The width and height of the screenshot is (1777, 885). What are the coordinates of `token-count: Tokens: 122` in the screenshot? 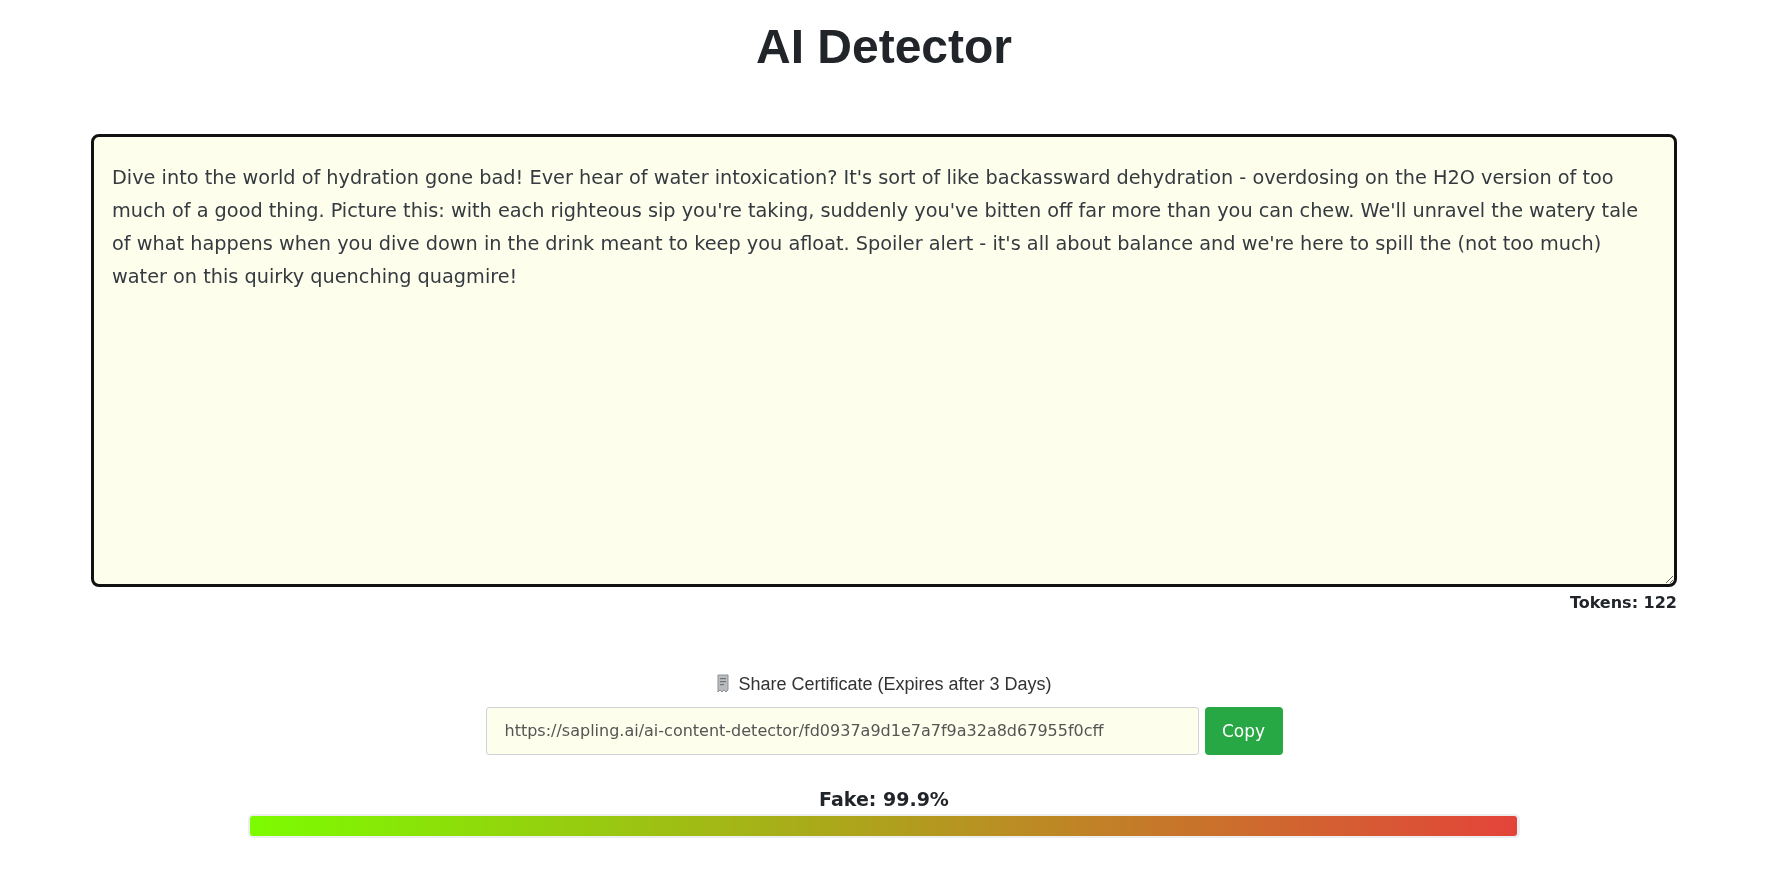 It's located at (1623, 602).